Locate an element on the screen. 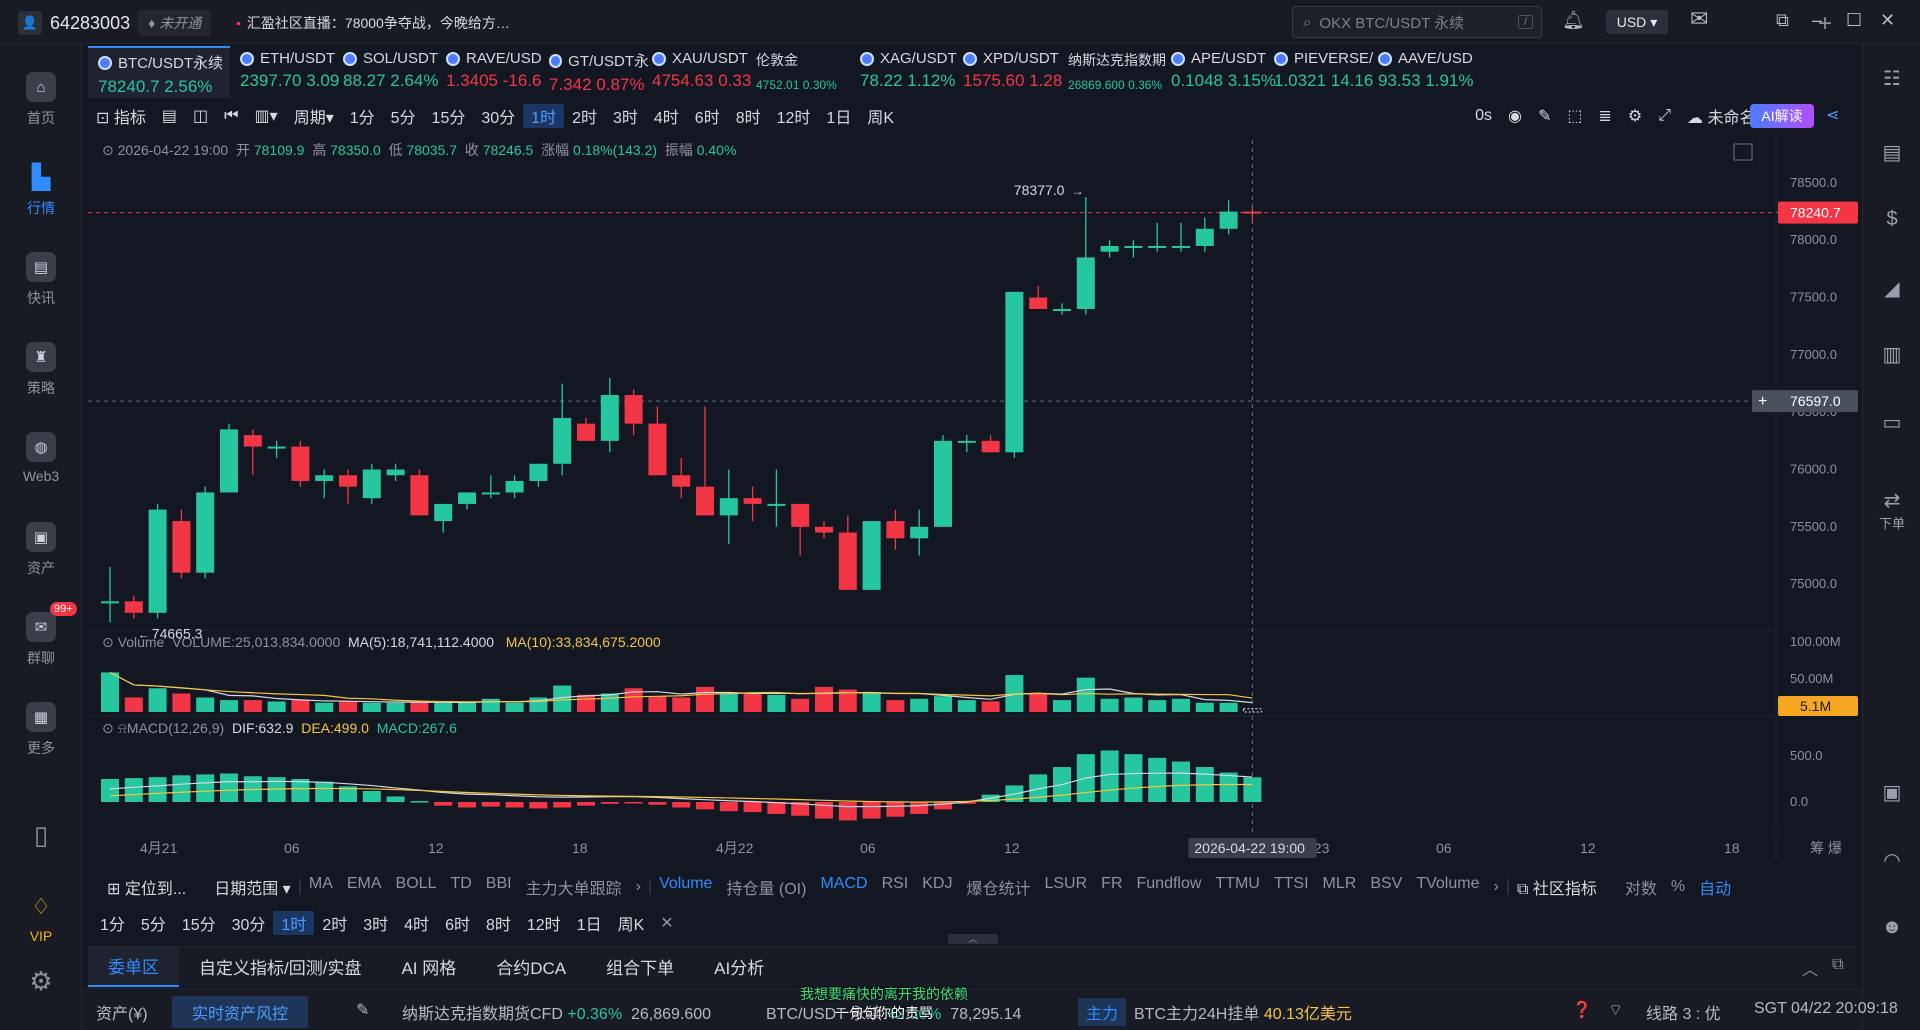 The image size is (1920, 1030). quick-interval-option: 2时 is located at coordinates (334, 923).